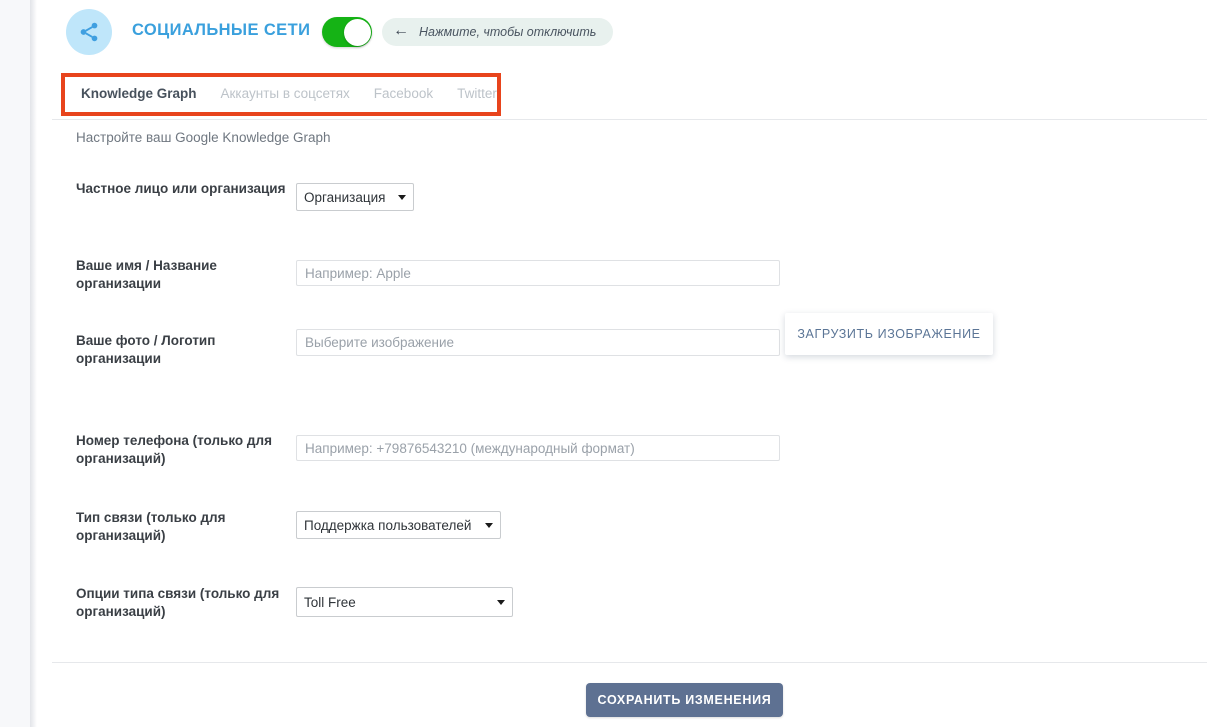 The image size is (1222, 727). What do you see at coordinates (151, 526) in the screenshot?
I see `label-contact-type: Тип связи (только для организаций)` at bounding box center [151, 526].